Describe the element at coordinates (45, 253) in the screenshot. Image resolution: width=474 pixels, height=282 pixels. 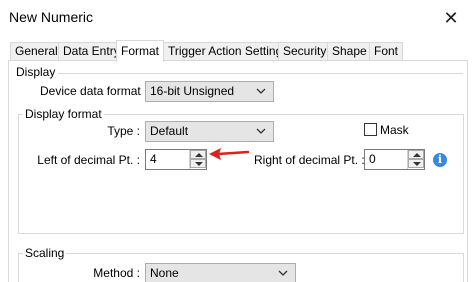
I see `scaling-group-label: Scaling` at that location.